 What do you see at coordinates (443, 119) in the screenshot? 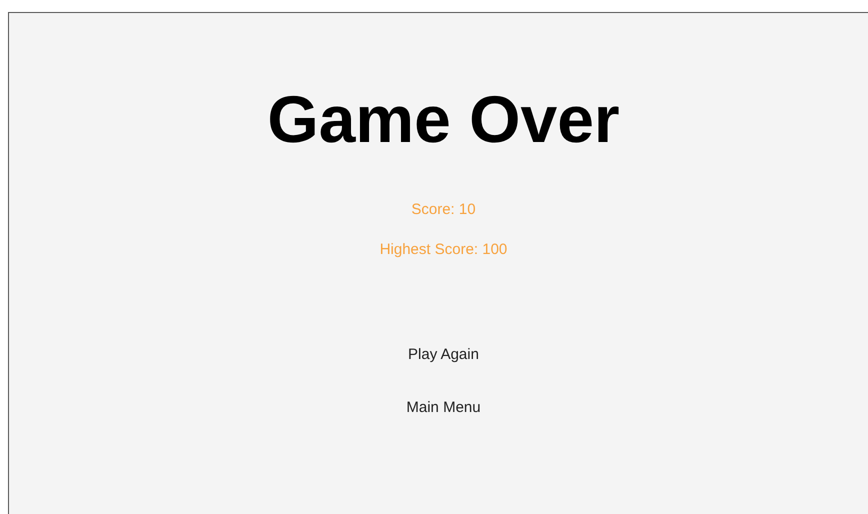
I see `game-over-title: Game Over` at bounding box center [443, 119].